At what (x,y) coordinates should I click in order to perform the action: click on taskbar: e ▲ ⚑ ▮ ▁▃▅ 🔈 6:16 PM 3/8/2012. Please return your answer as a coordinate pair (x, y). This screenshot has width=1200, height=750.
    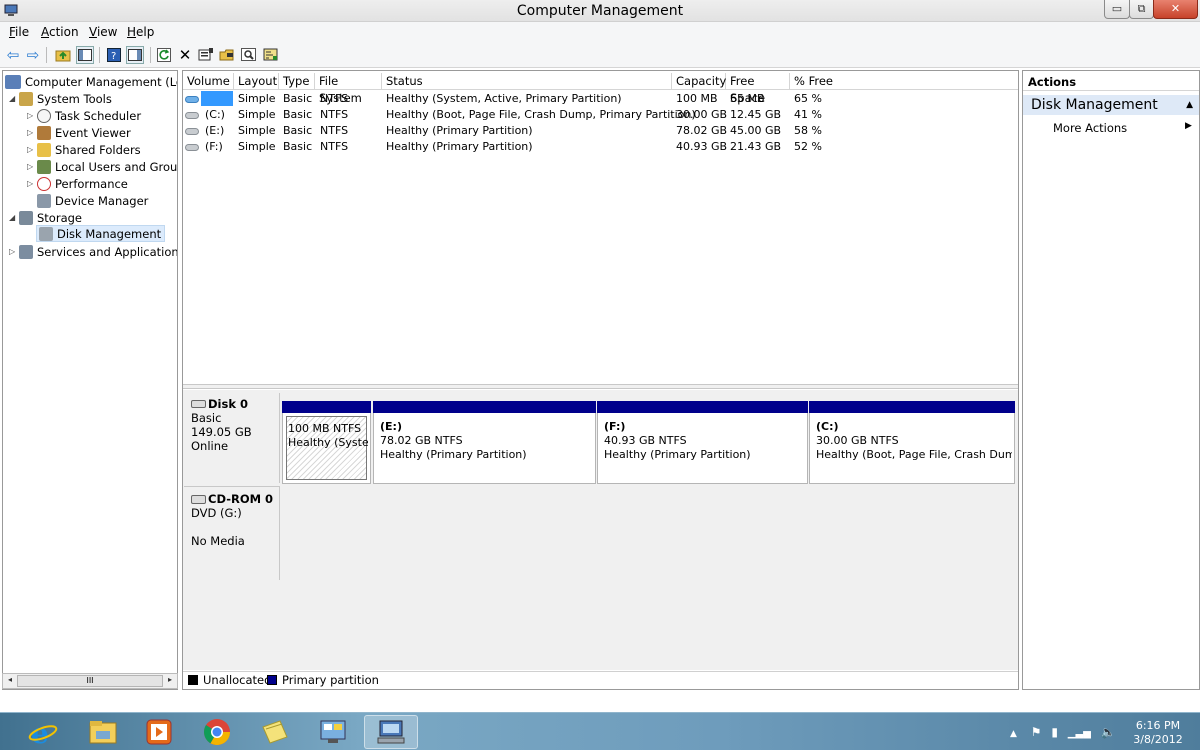
    Looking at the image, I should click on (600, 731).